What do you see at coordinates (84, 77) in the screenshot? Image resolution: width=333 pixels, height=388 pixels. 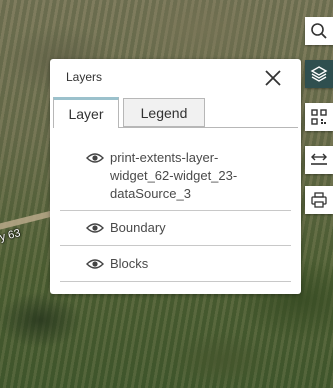 I see `panel-title: Layers` at bounding box center [84, 77].